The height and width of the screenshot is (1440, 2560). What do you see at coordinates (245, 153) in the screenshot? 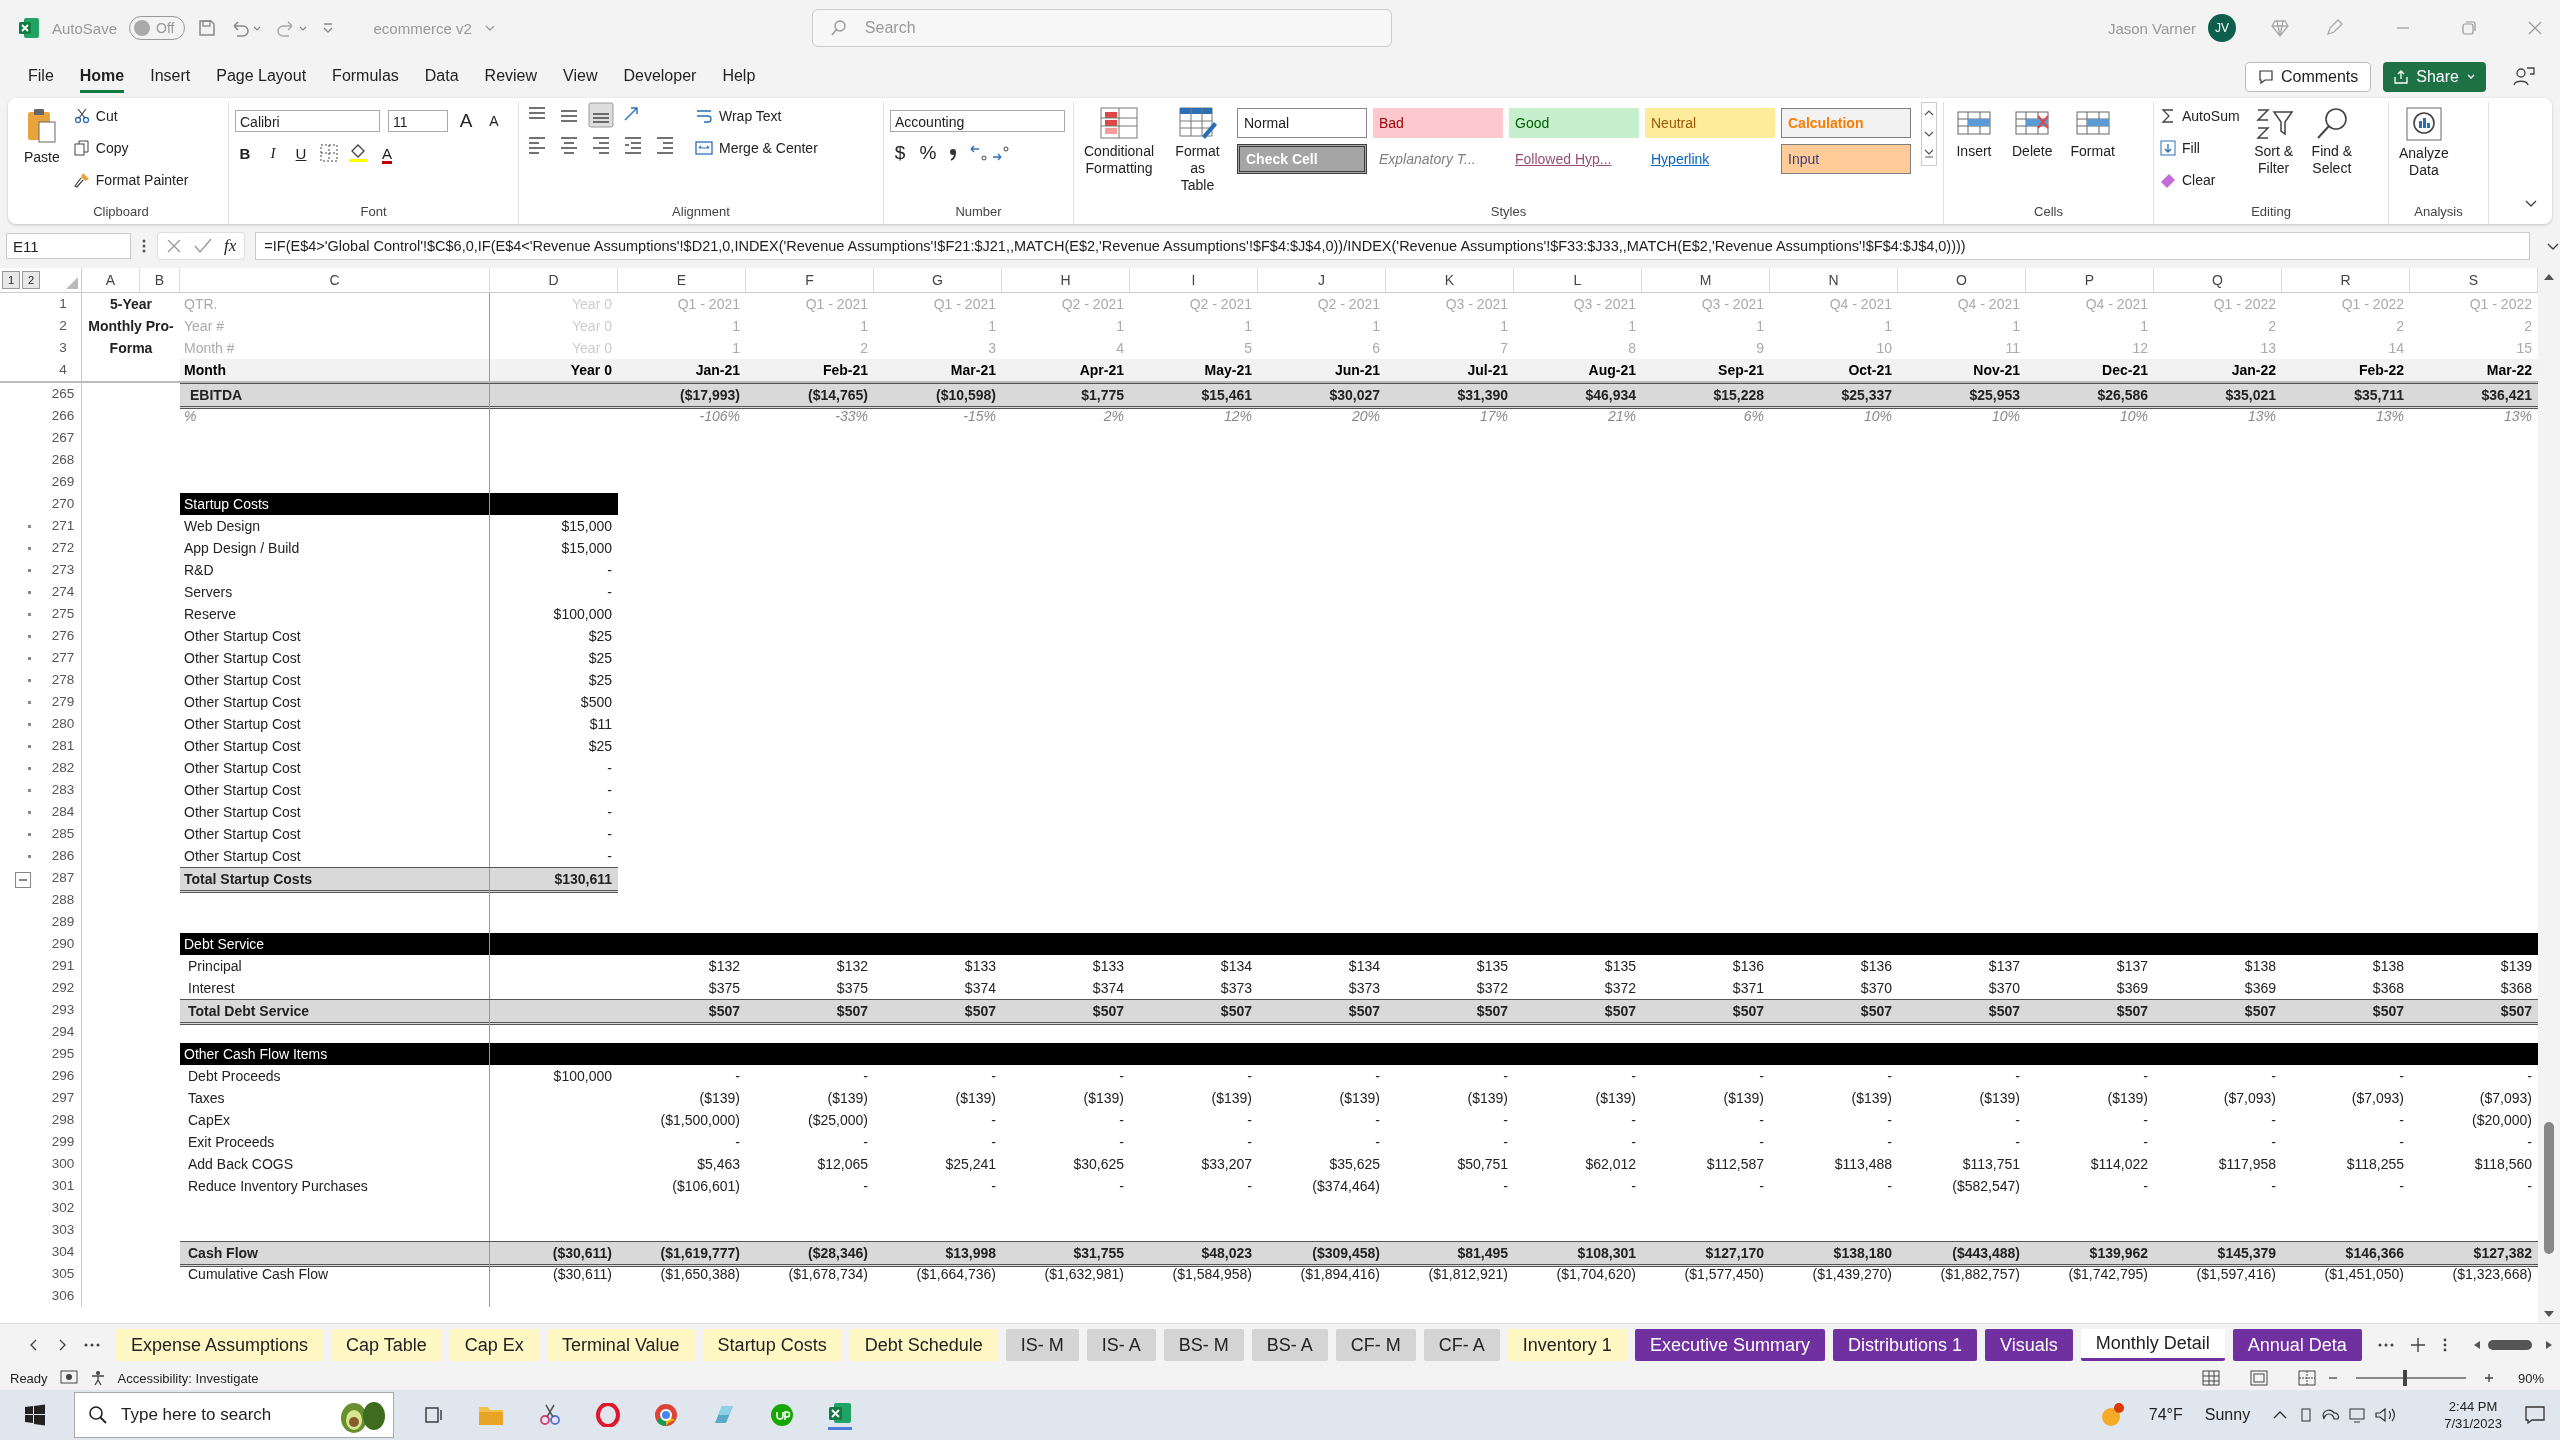
I see `bold-button: B` at bounding box center [245, 153].